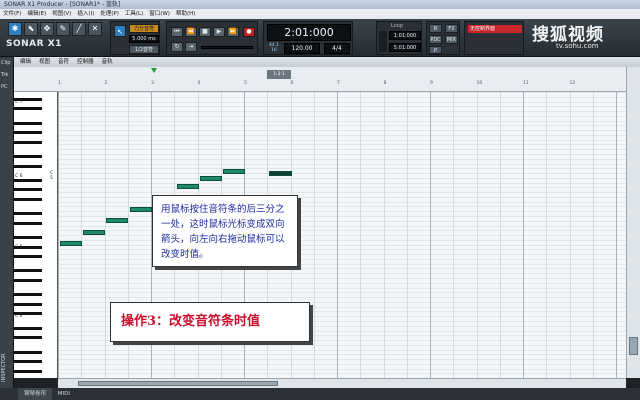  Describe the element at coordinates (107, 62) in the screenshot. I see `pr-menu-tracks: 音轨` at that location.